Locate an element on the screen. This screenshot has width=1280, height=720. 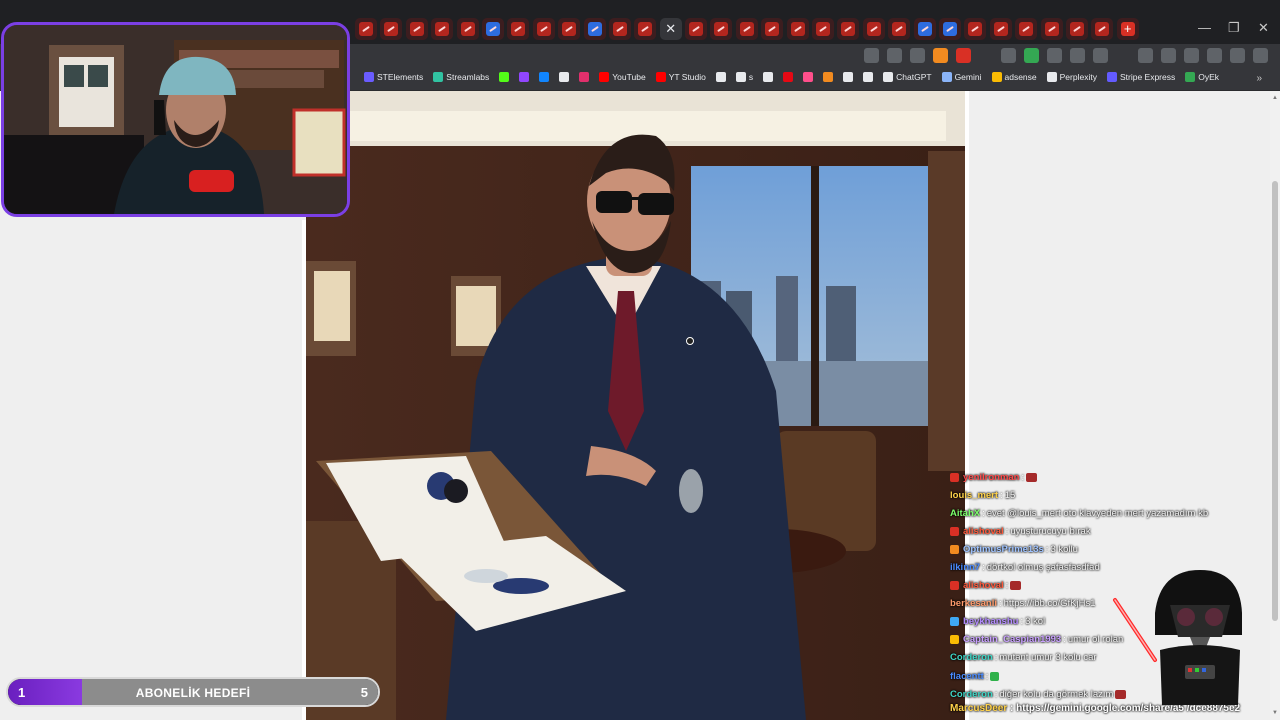
bookmark-item: OyEk is located at coordinates (1202, 77).